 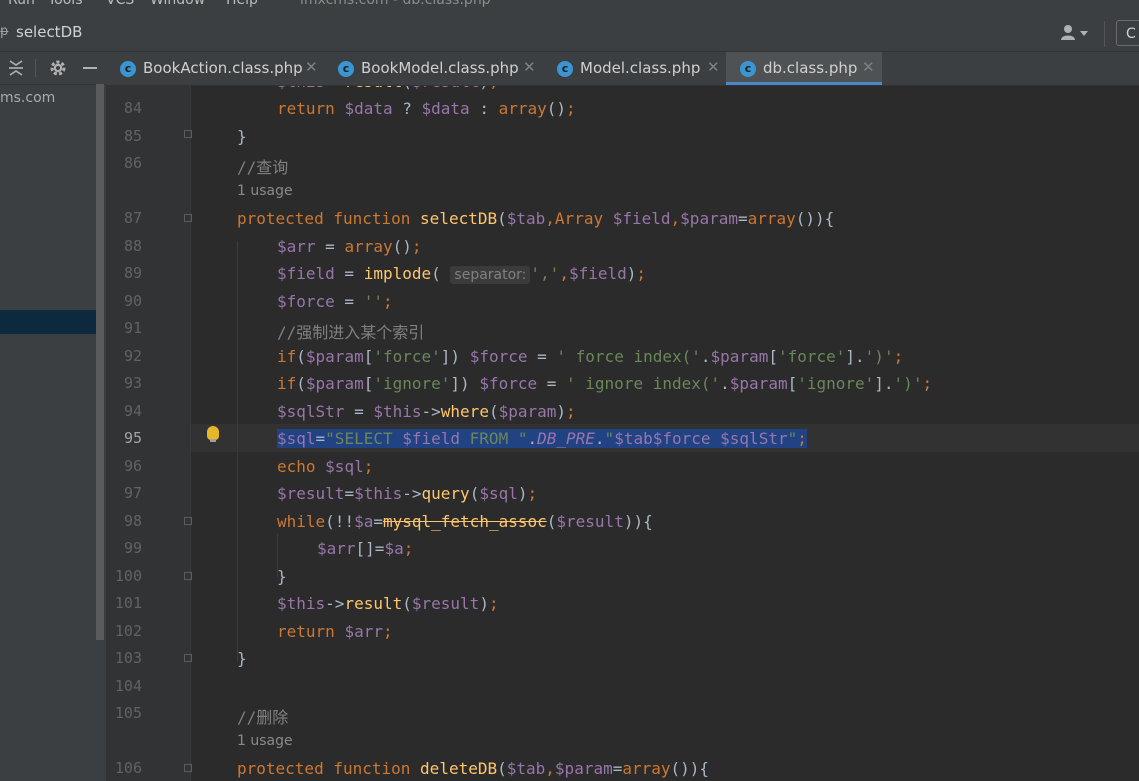 What do you see at coordinates (128, 686) in the screenshot?
I see `line-number: 104` at bounding box center [128, 686].